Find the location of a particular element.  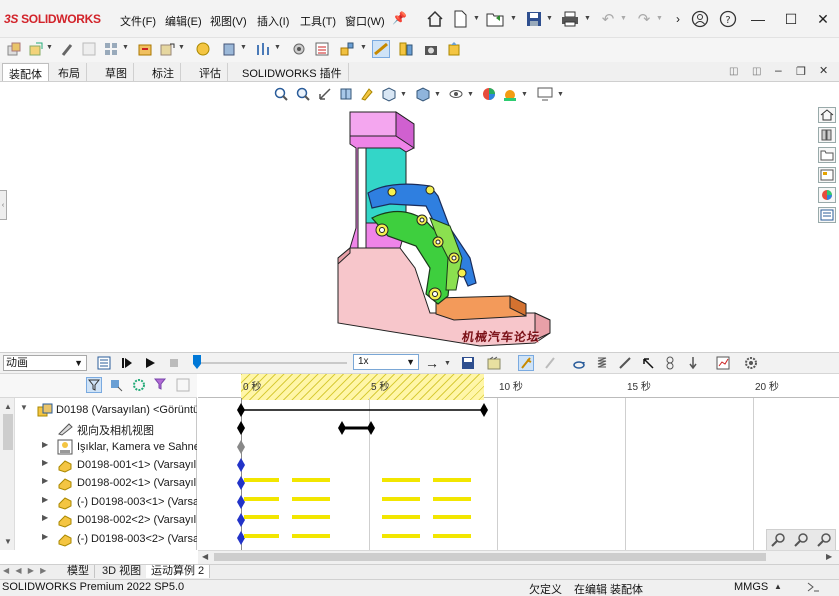

new-motion-study-icon is located at coordinates (299, 49).